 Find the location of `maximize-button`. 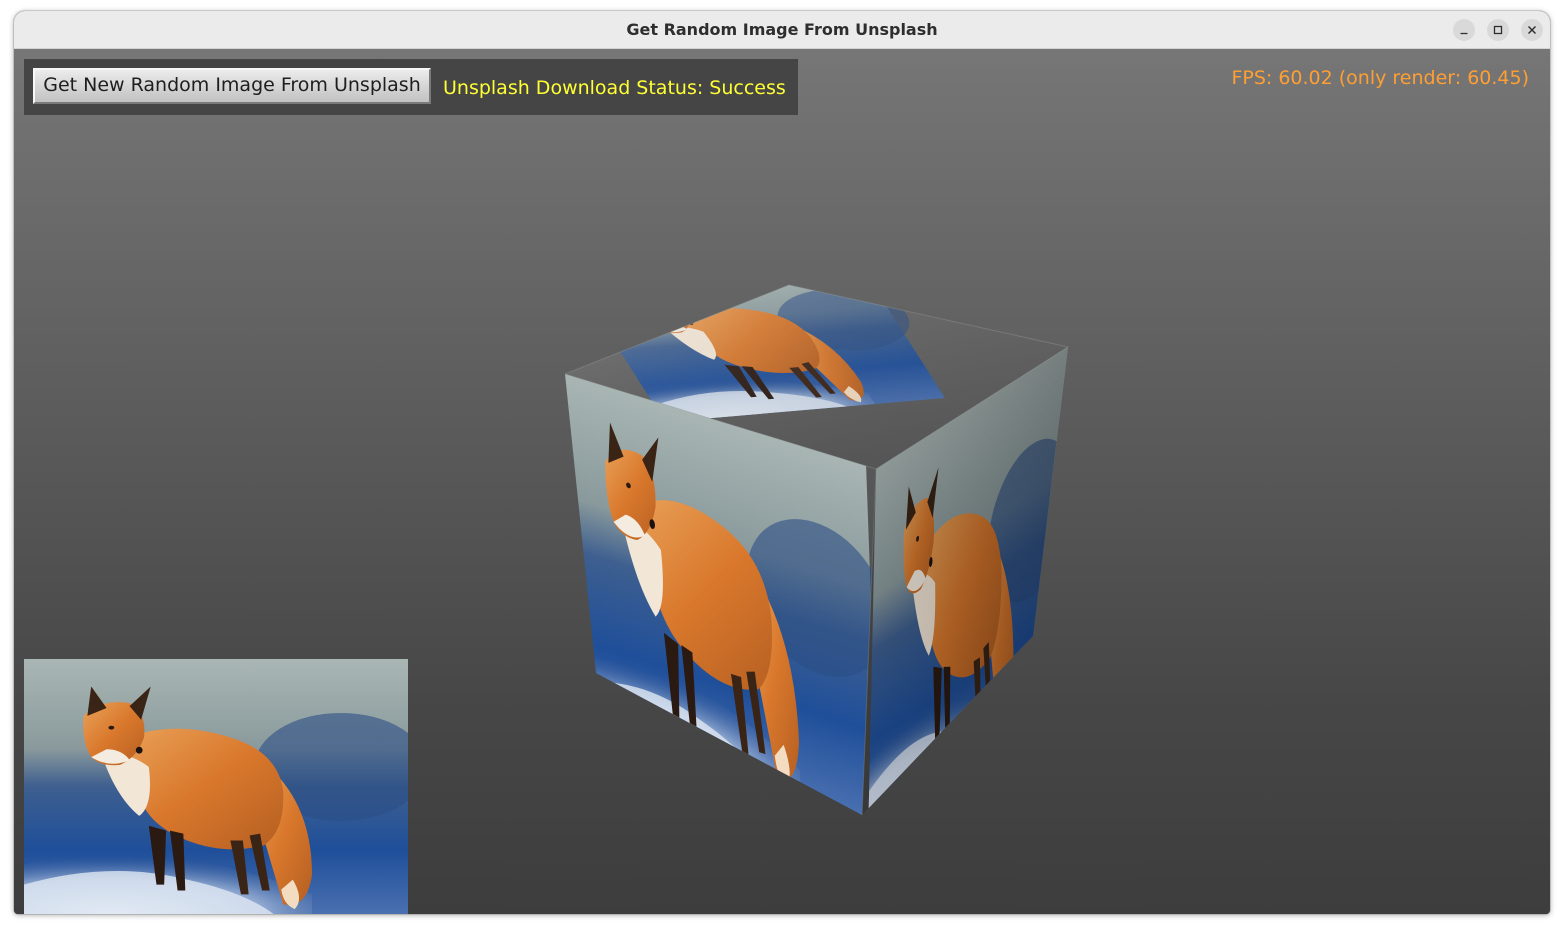

maximize-button is located at coordinates (1498, 30).